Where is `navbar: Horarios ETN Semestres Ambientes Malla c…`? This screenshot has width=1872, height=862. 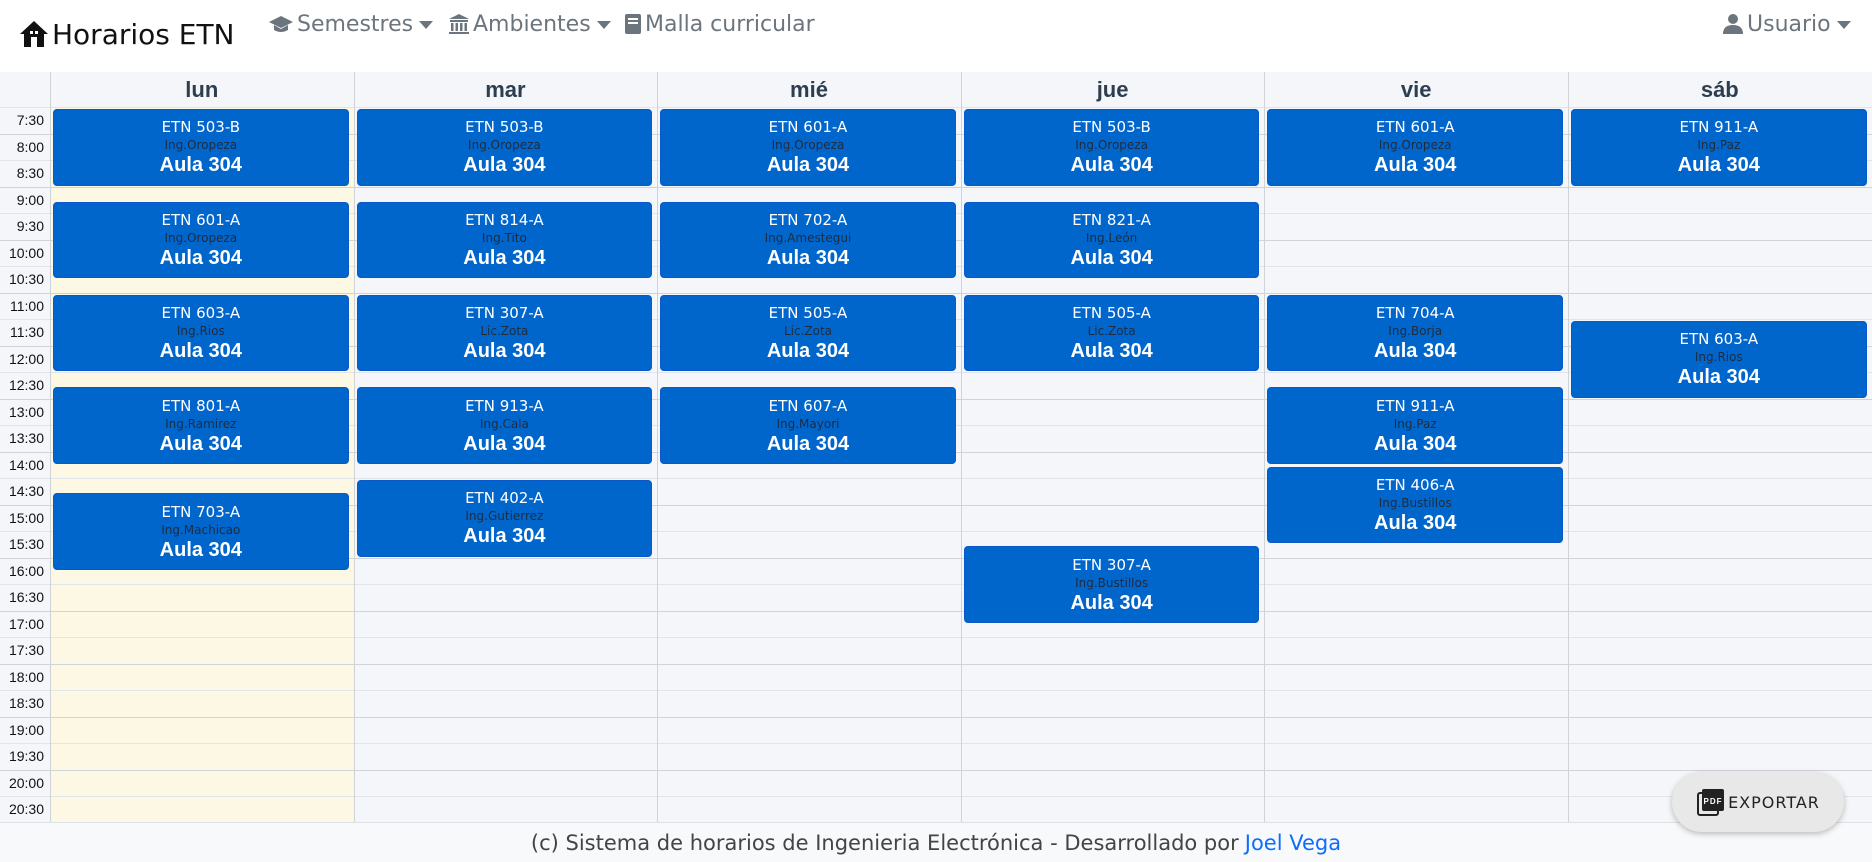 navbar: Horarios ETN Semestres Ambientes Malla c… is located at coordinates (936, 36).